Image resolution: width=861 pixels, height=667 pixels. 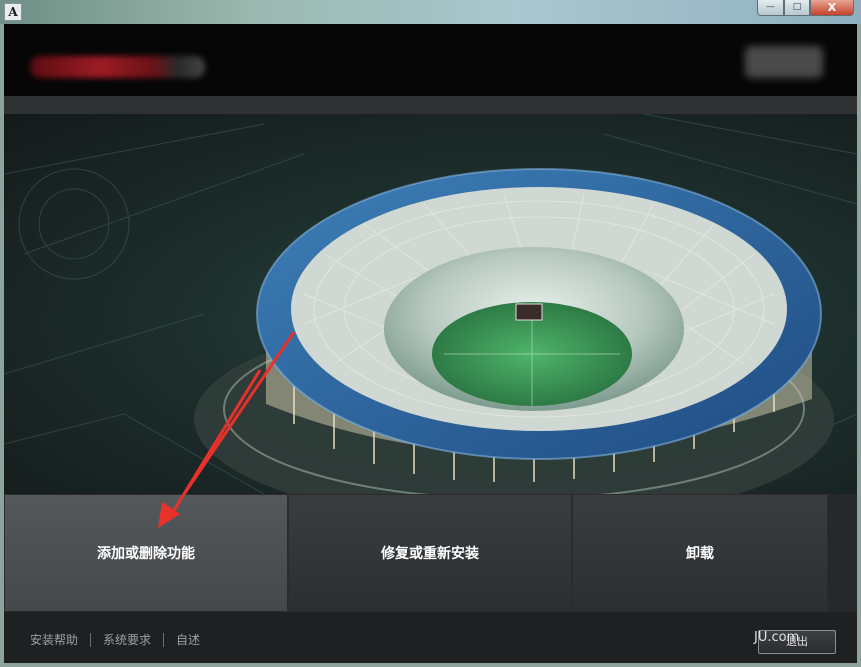 I want to click on product-logo-blurred, so click(x=117, y=67).